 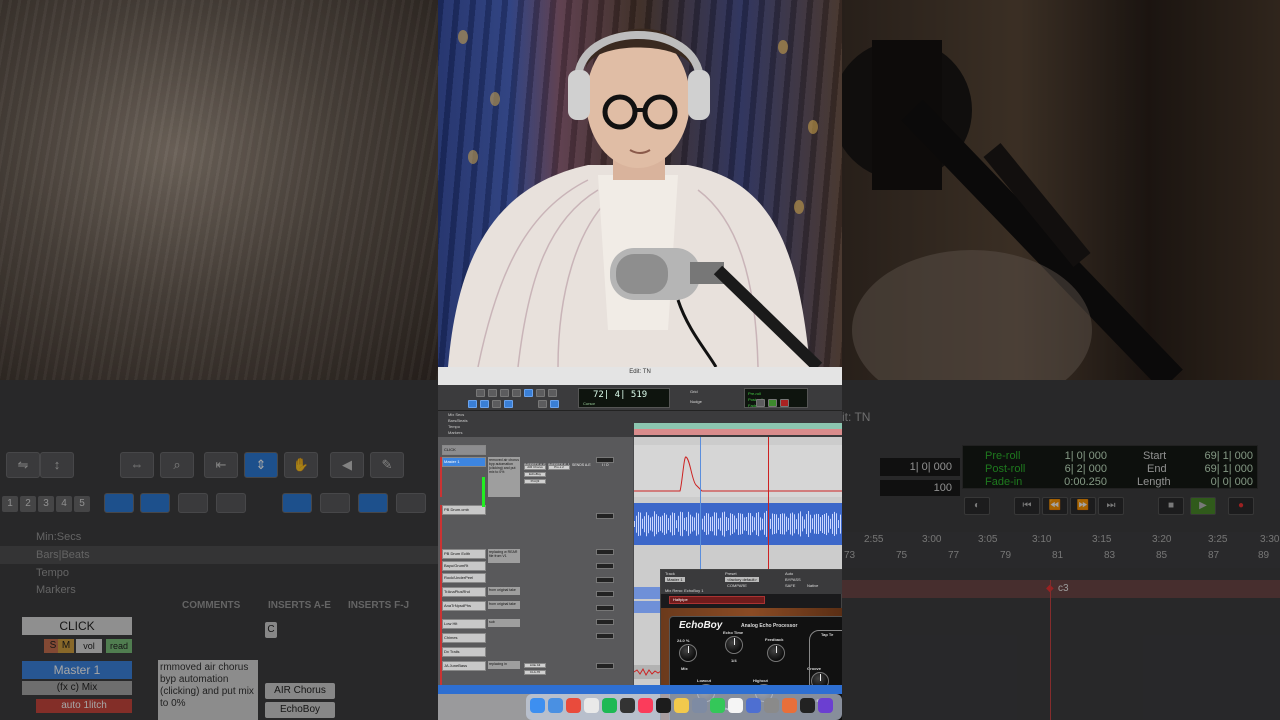 What do you see at coordinates (624, 398) in the screenshot?
I see `main-counter: 72| 4| 519 Cursor` at bounding box center [624, 398].